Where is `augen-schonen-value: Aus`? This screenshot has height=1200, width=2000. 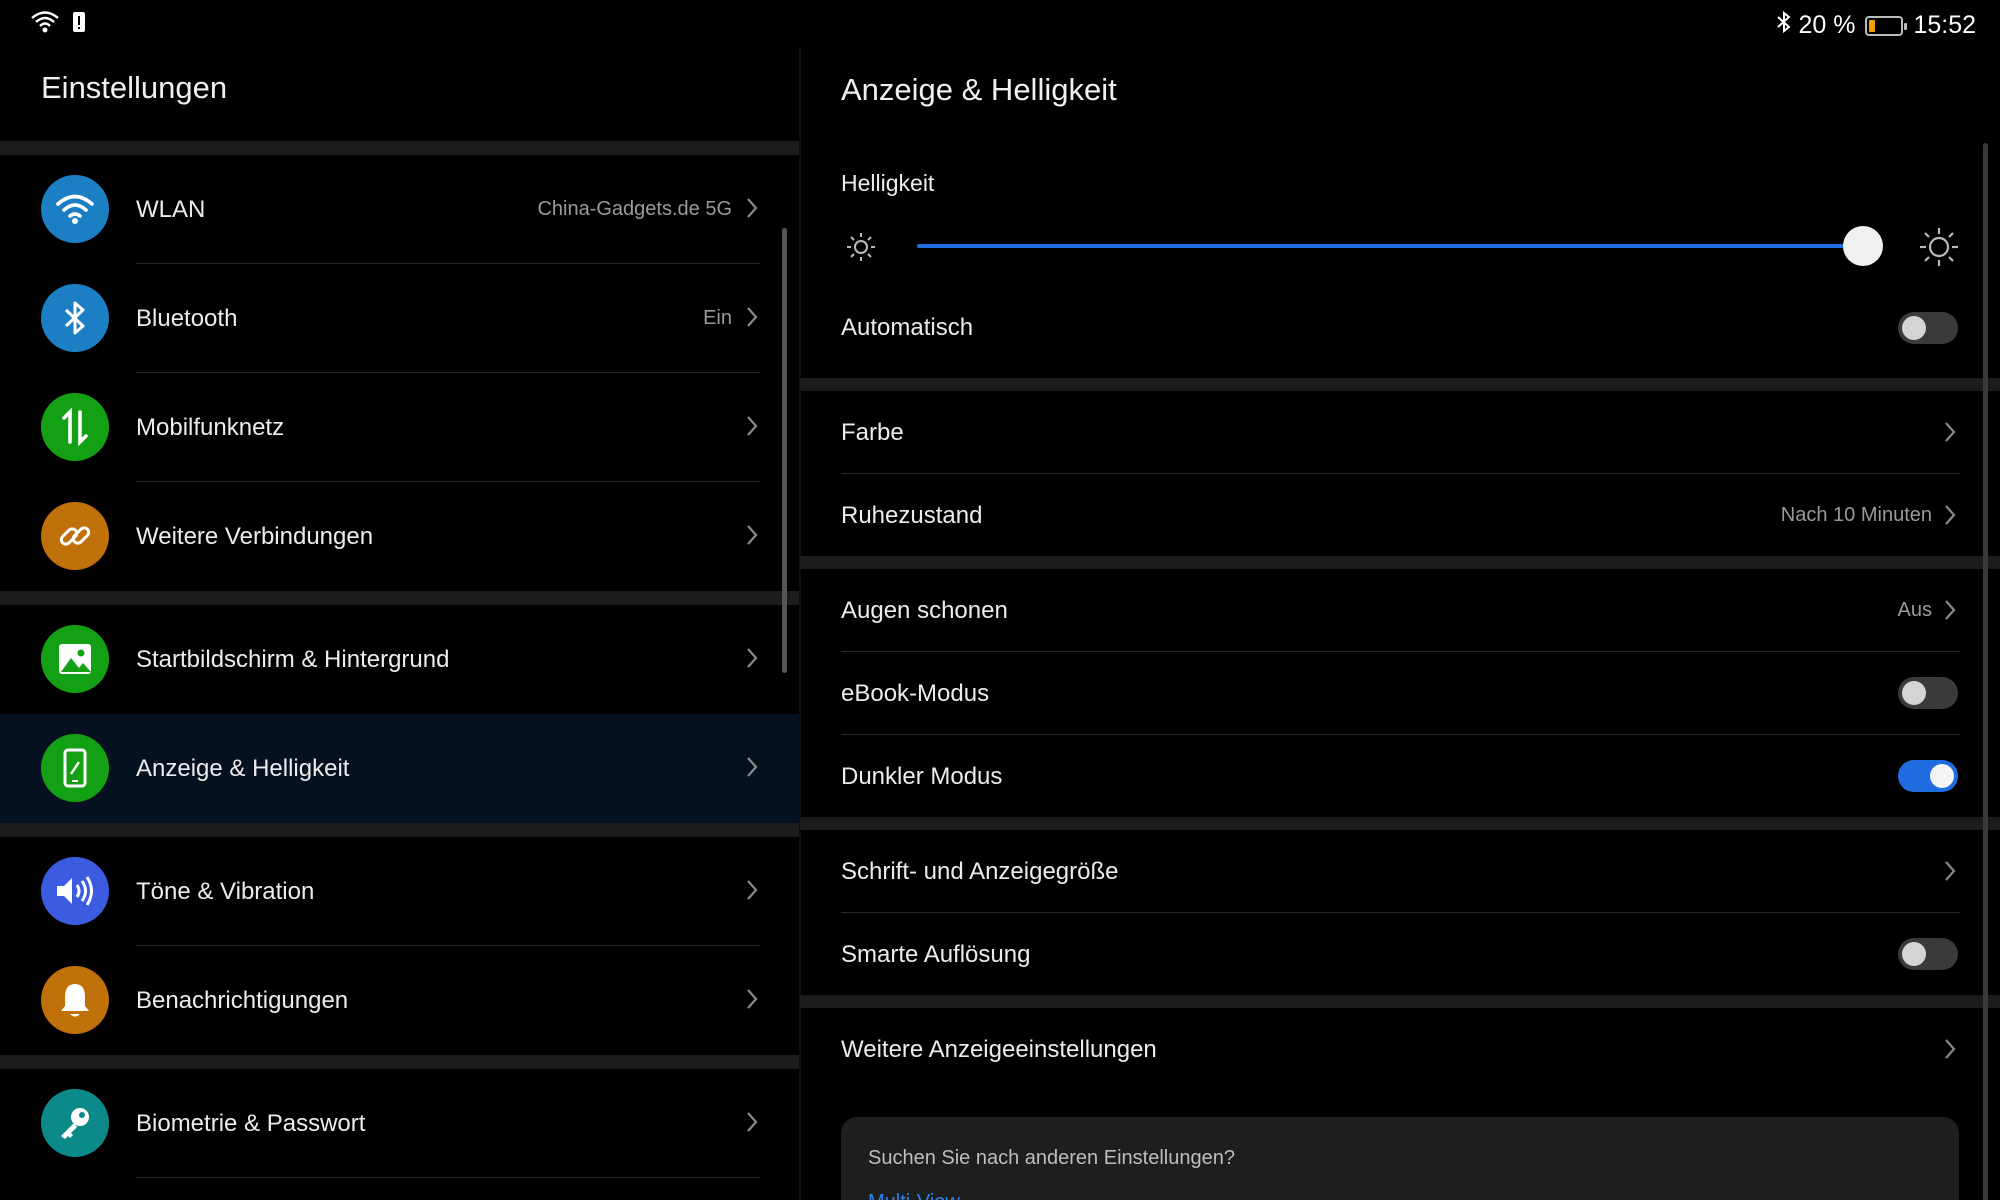 augen-schonen-value: Aus is located at coordinates (1914, 610).